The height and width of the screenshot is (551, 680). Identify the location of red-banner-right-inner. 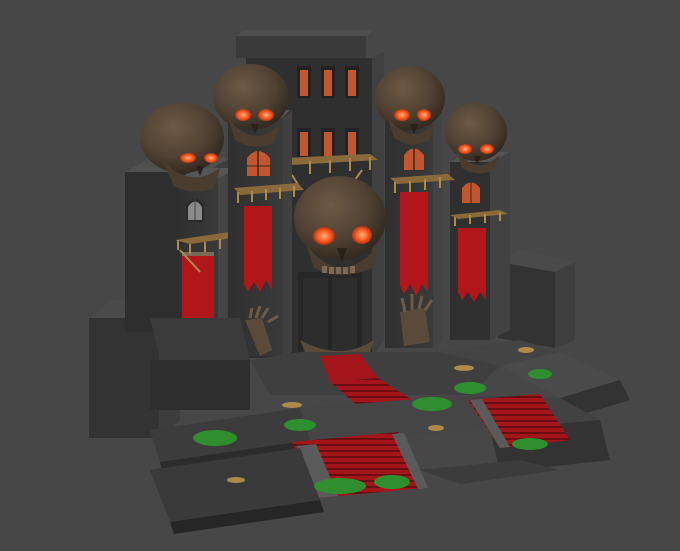
(414, 244).